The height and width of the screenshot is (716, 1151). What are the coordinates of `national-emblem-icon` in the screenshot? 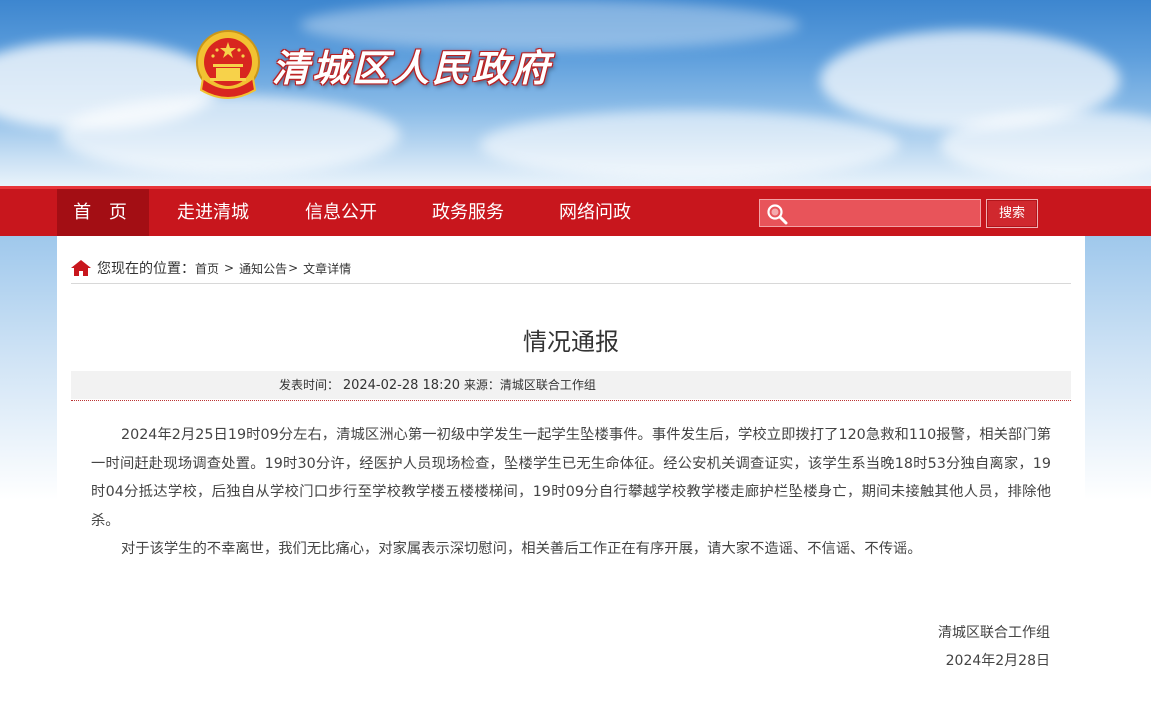 It's located at (228, 64).